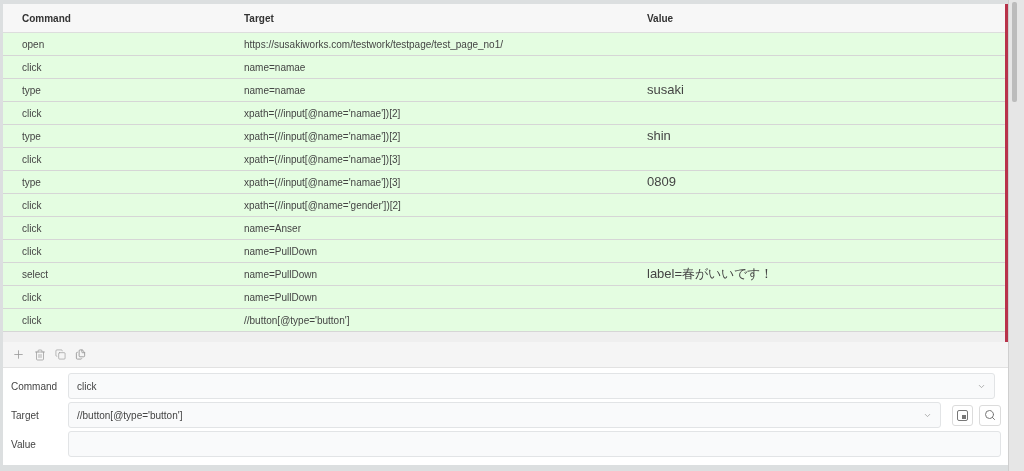  Describe the element at coordinates (504, 274) in the screenshot. I see `table-row: select name=PullDown label=春がいいです！` at that location.